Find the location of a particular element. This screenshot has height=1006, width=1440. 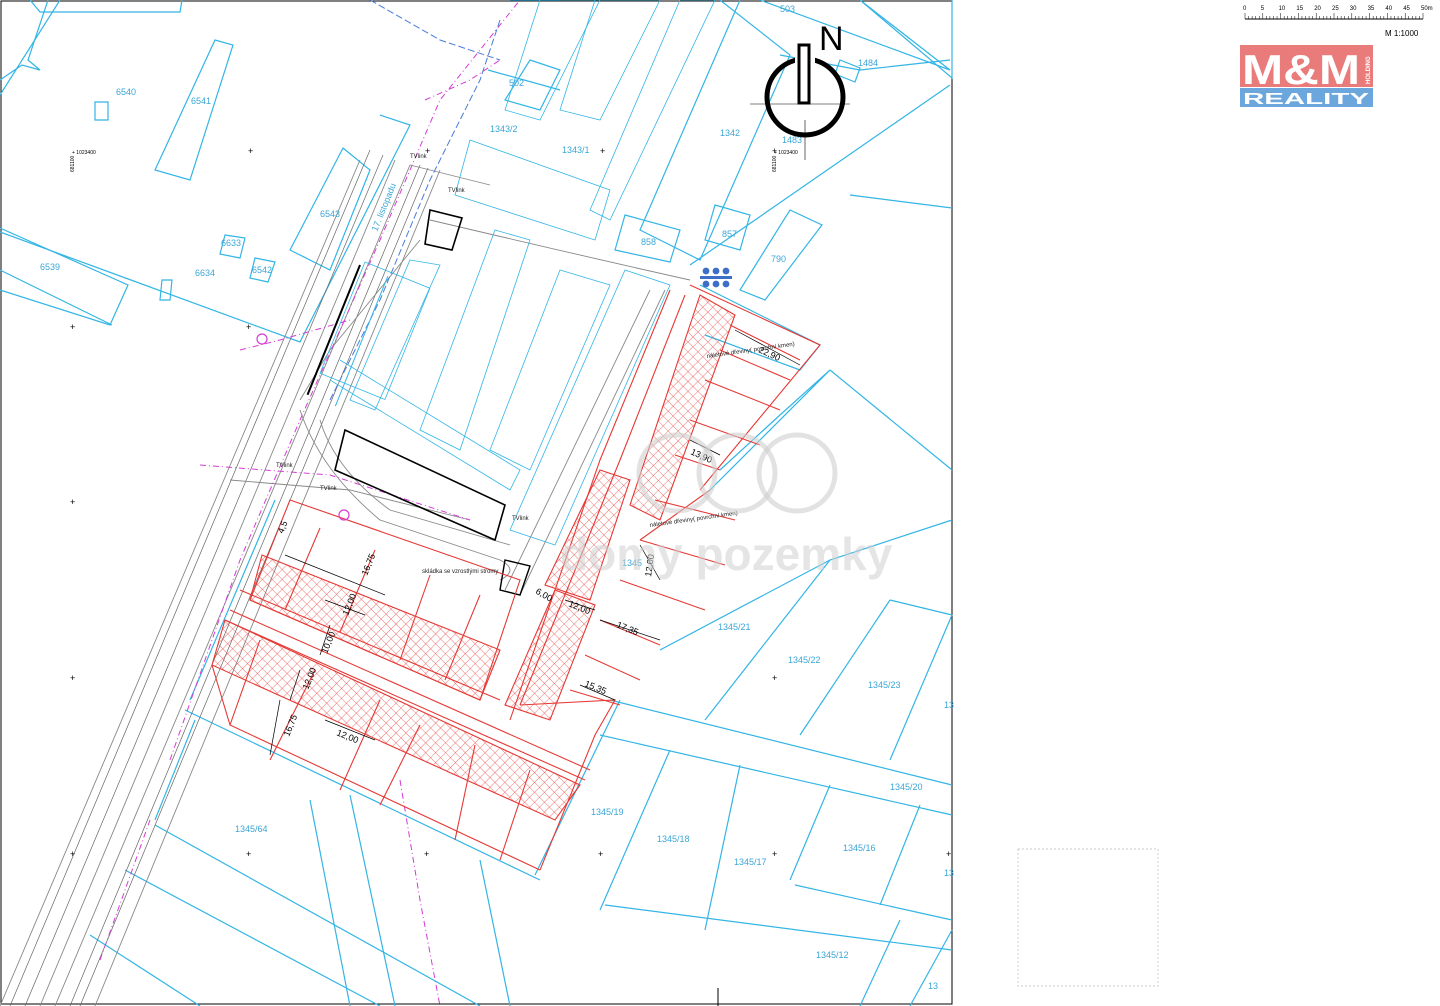

coord-label-3: 681100 is located at coordinates (73, 163).